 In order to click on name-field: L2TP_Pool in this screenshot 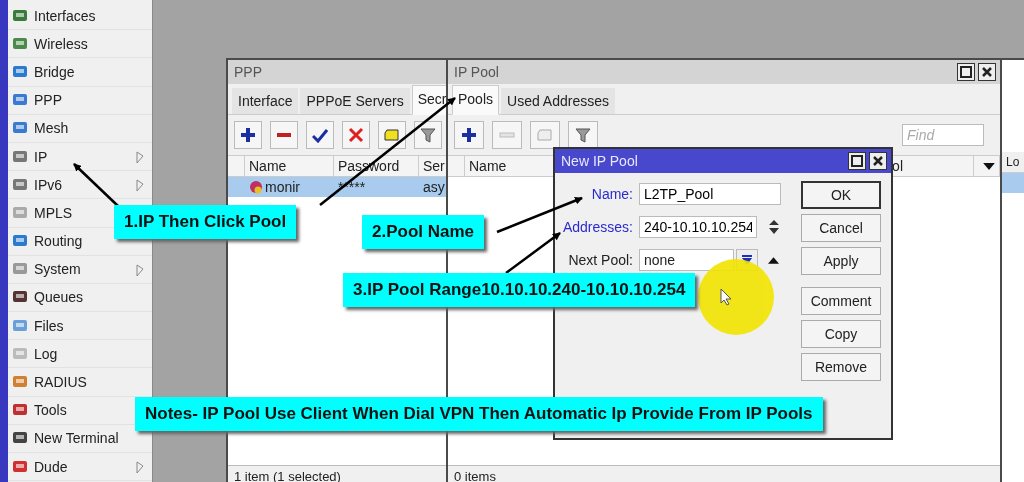, I will do `click(710, 194)`.